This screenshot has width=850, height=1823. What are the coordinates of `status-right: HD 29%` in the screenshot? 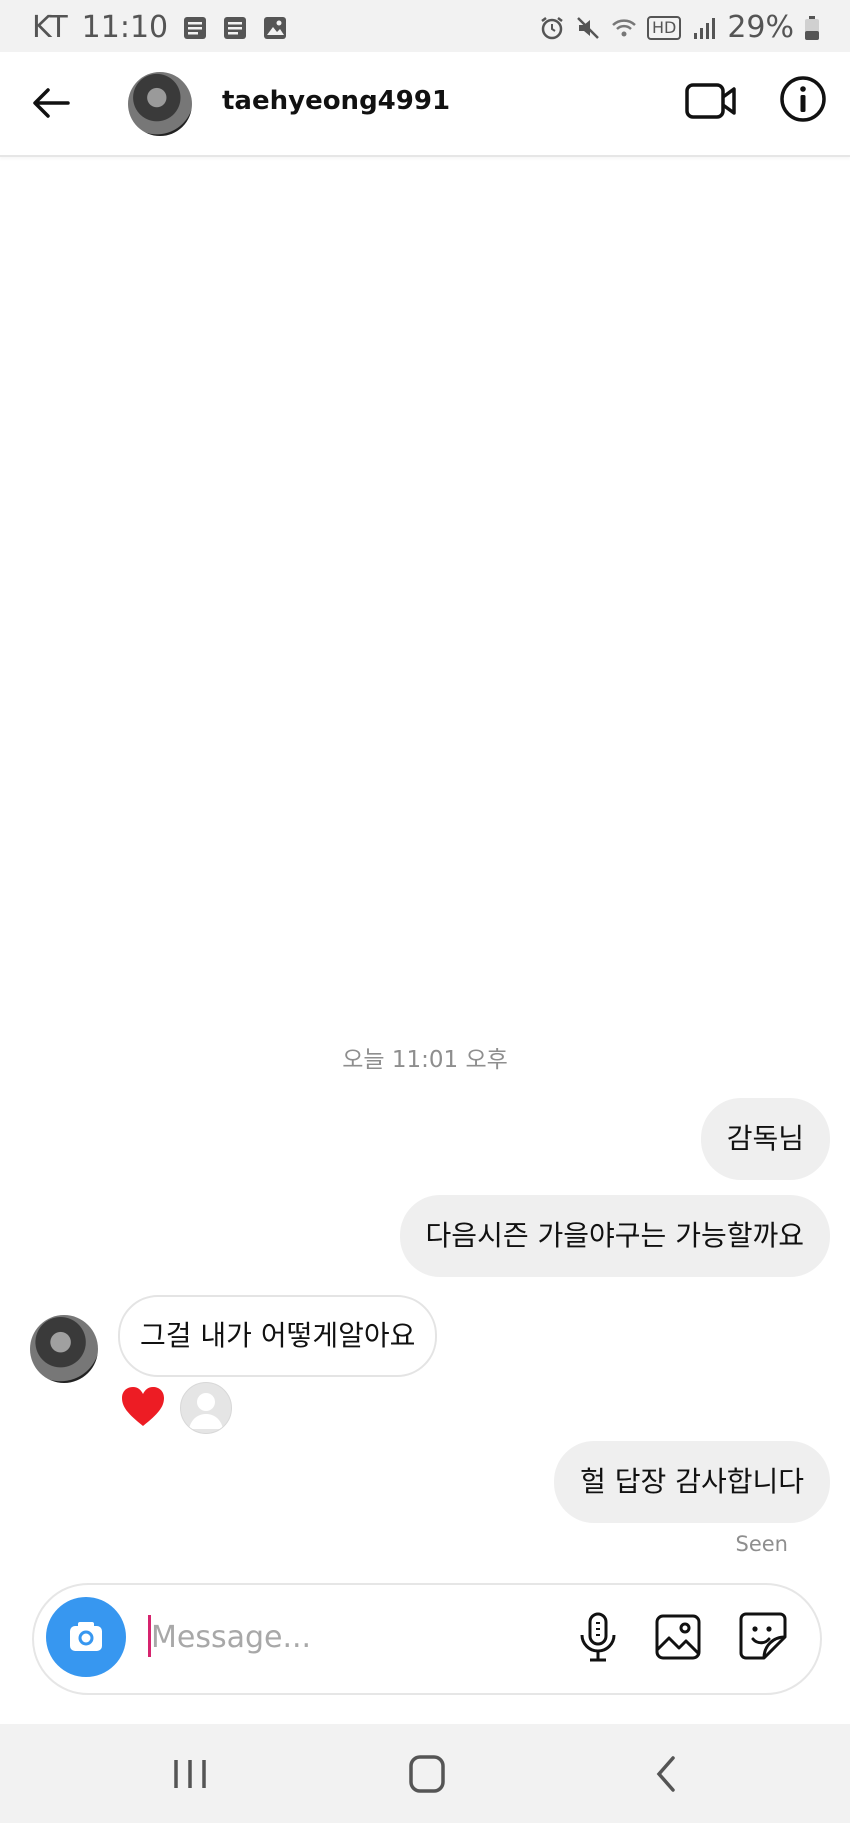 It's located at (679, 27).